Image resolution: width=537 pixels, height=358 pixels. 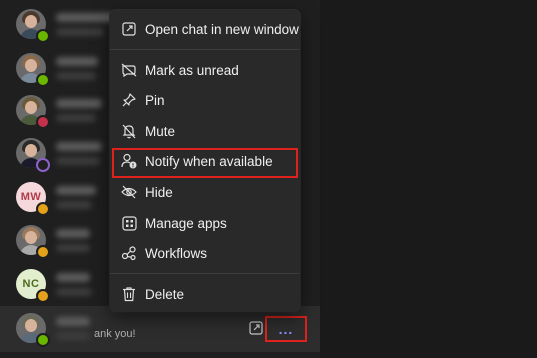 What do you see at coordinates (129, 100) in the screenshot?
I see `pin-icon` at bounding box center [129, 100].